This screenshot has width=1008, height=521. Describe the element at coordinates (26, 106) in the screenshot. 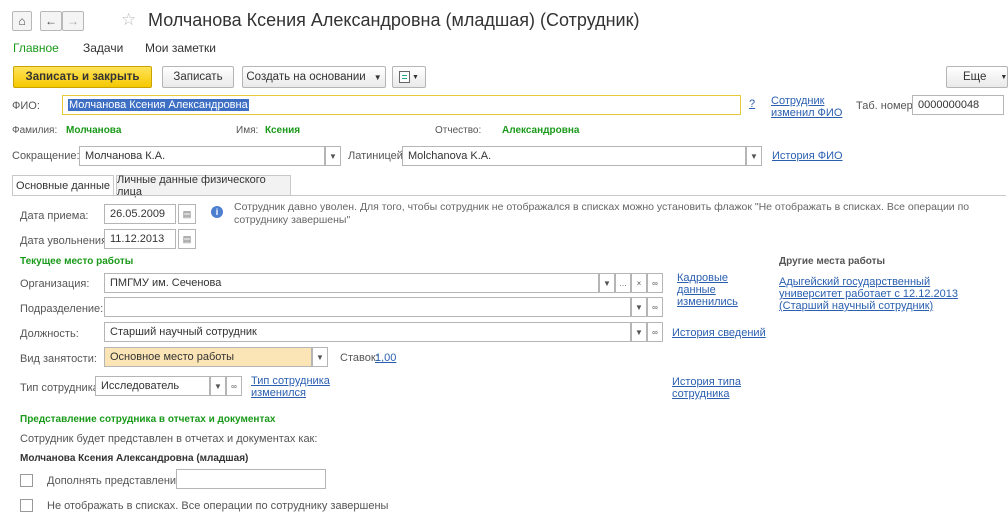

I see `fio-label: ФИО:` at that location.